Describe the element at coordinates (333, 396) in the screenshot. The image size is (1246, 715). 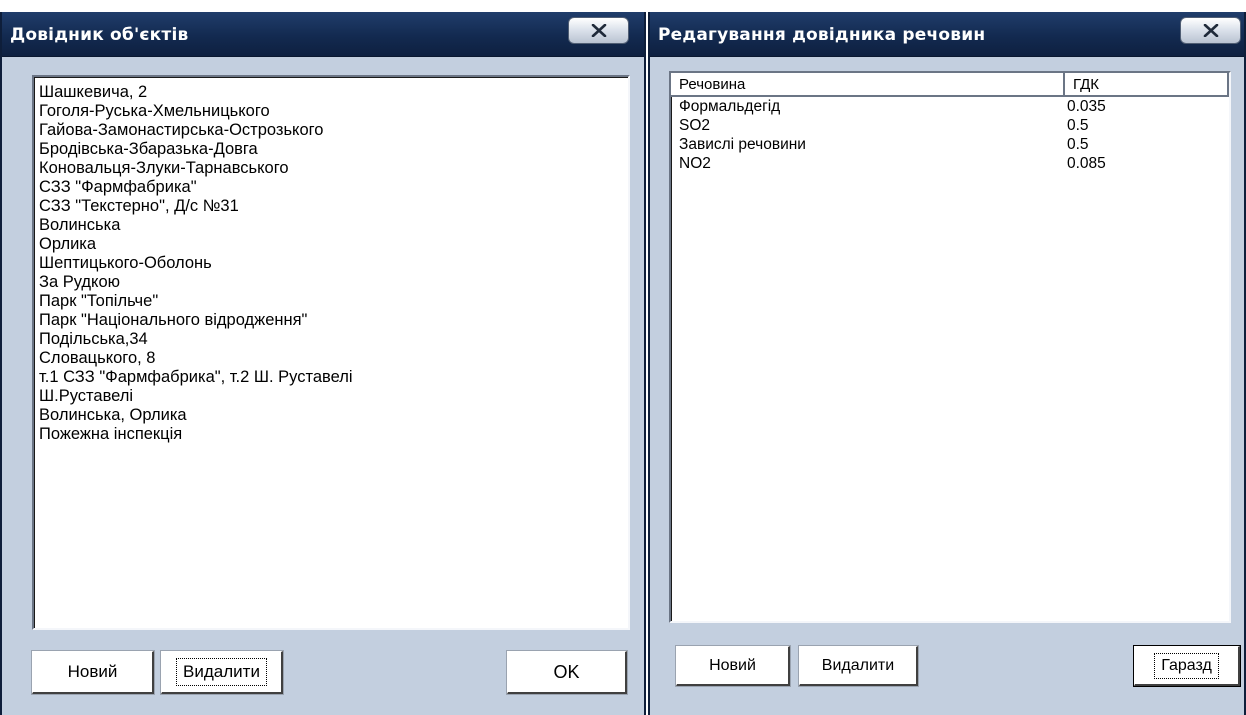
I see `list-item: Ш.Руставелі` at that location.